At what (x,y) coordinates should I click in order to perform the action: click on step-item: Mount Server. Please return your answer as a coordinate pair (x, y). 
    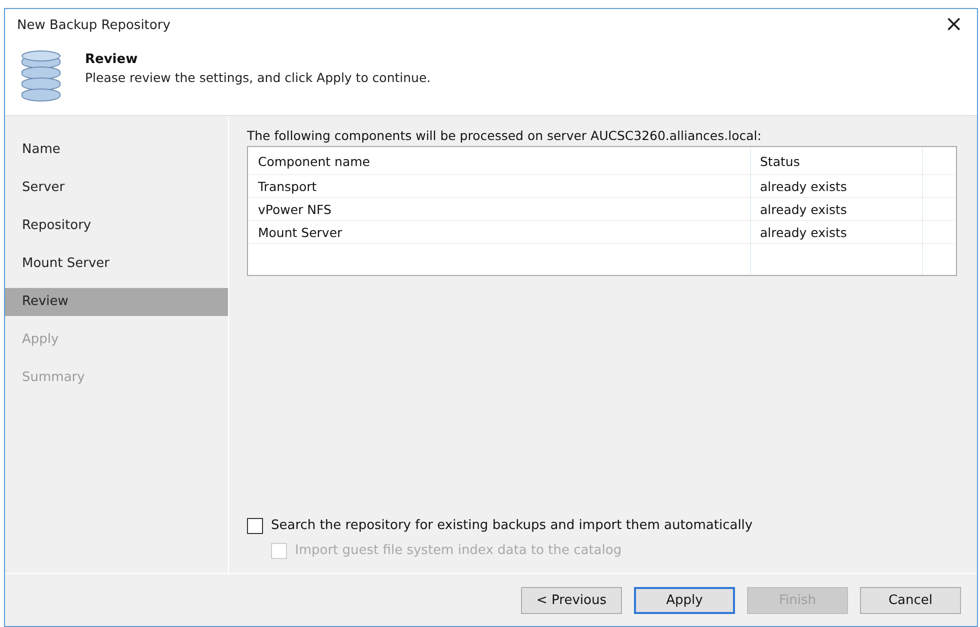
    Looking at the image, I should click on (116, 264).